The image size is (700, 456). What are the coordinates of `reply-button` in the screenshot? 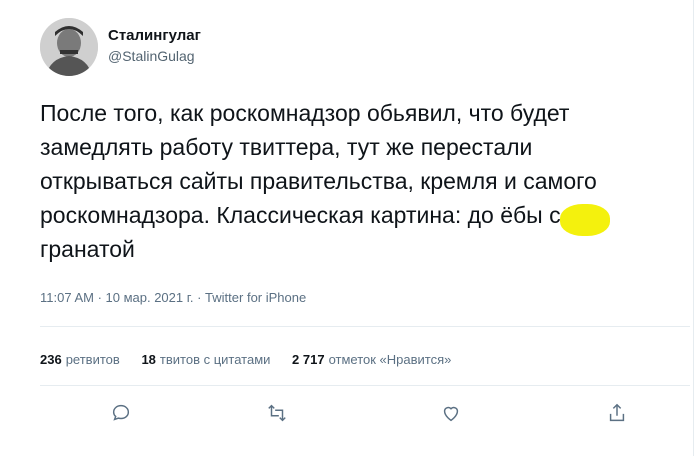 It's located at (124, 416).